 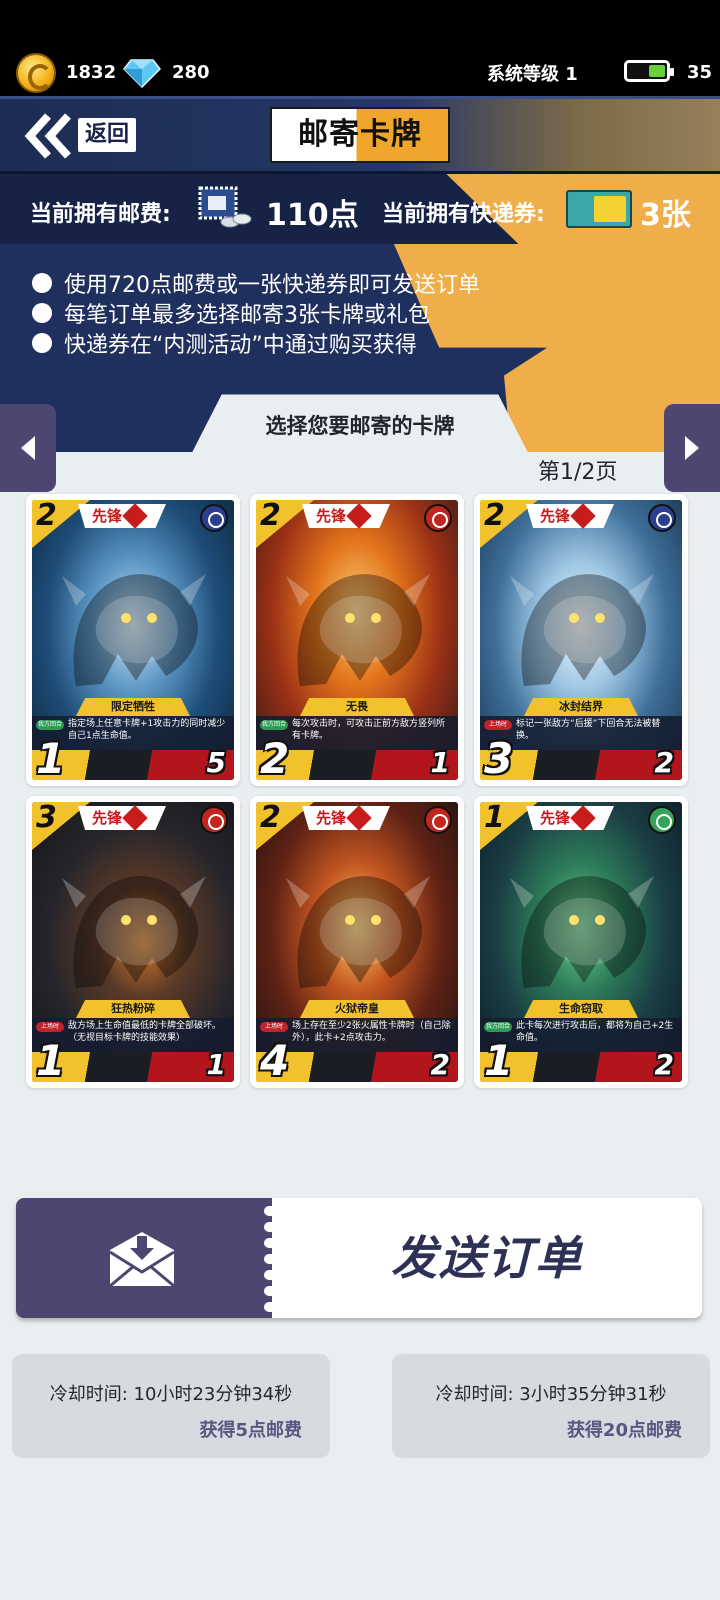 What do you see at coordinates (272, 1259) in the screenshot?
I see `ticket-perforation` at bounding box center [272, 1259].